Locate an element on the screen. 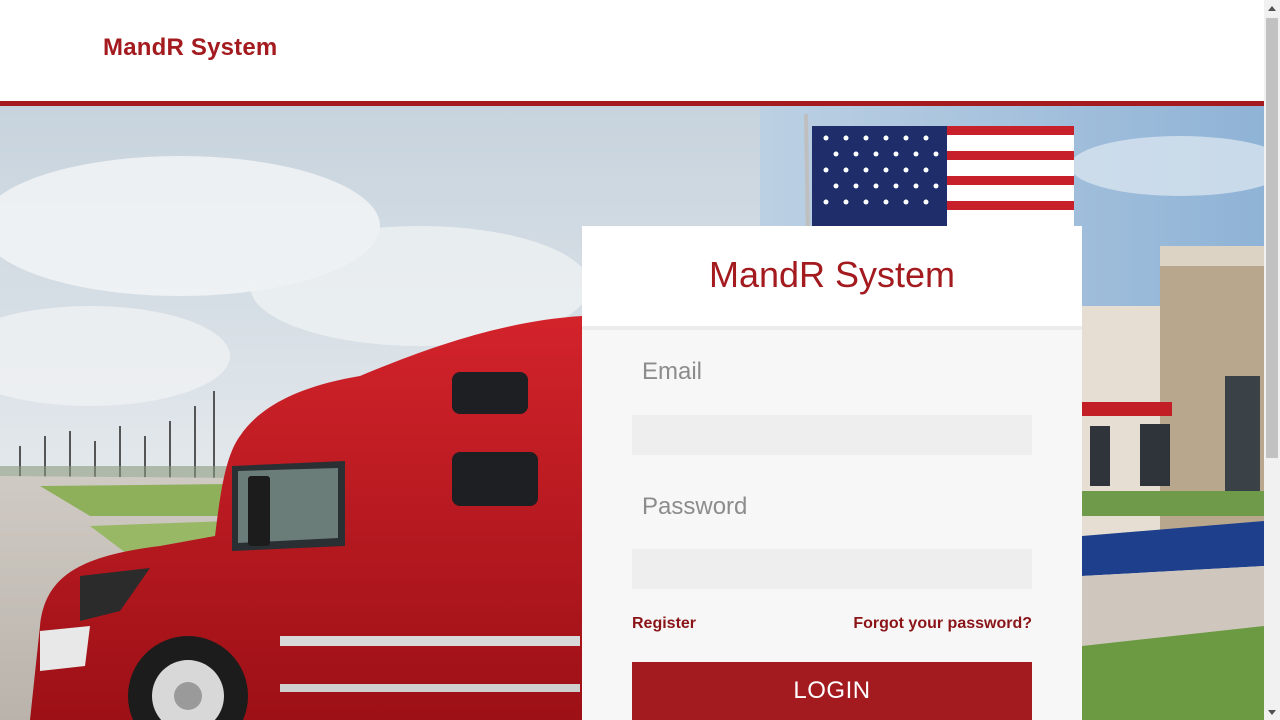  forgot-password-link: Forgot your password? is located at coordinates (942, 624).